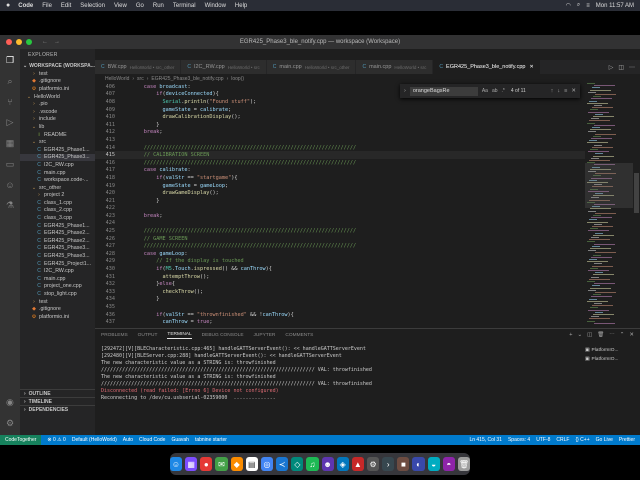 The height and width of the screenshot is (480, 640). Describe the element at coordinates (327, 464) in the screenshot. I see `discord-icon: ☻` at that location.